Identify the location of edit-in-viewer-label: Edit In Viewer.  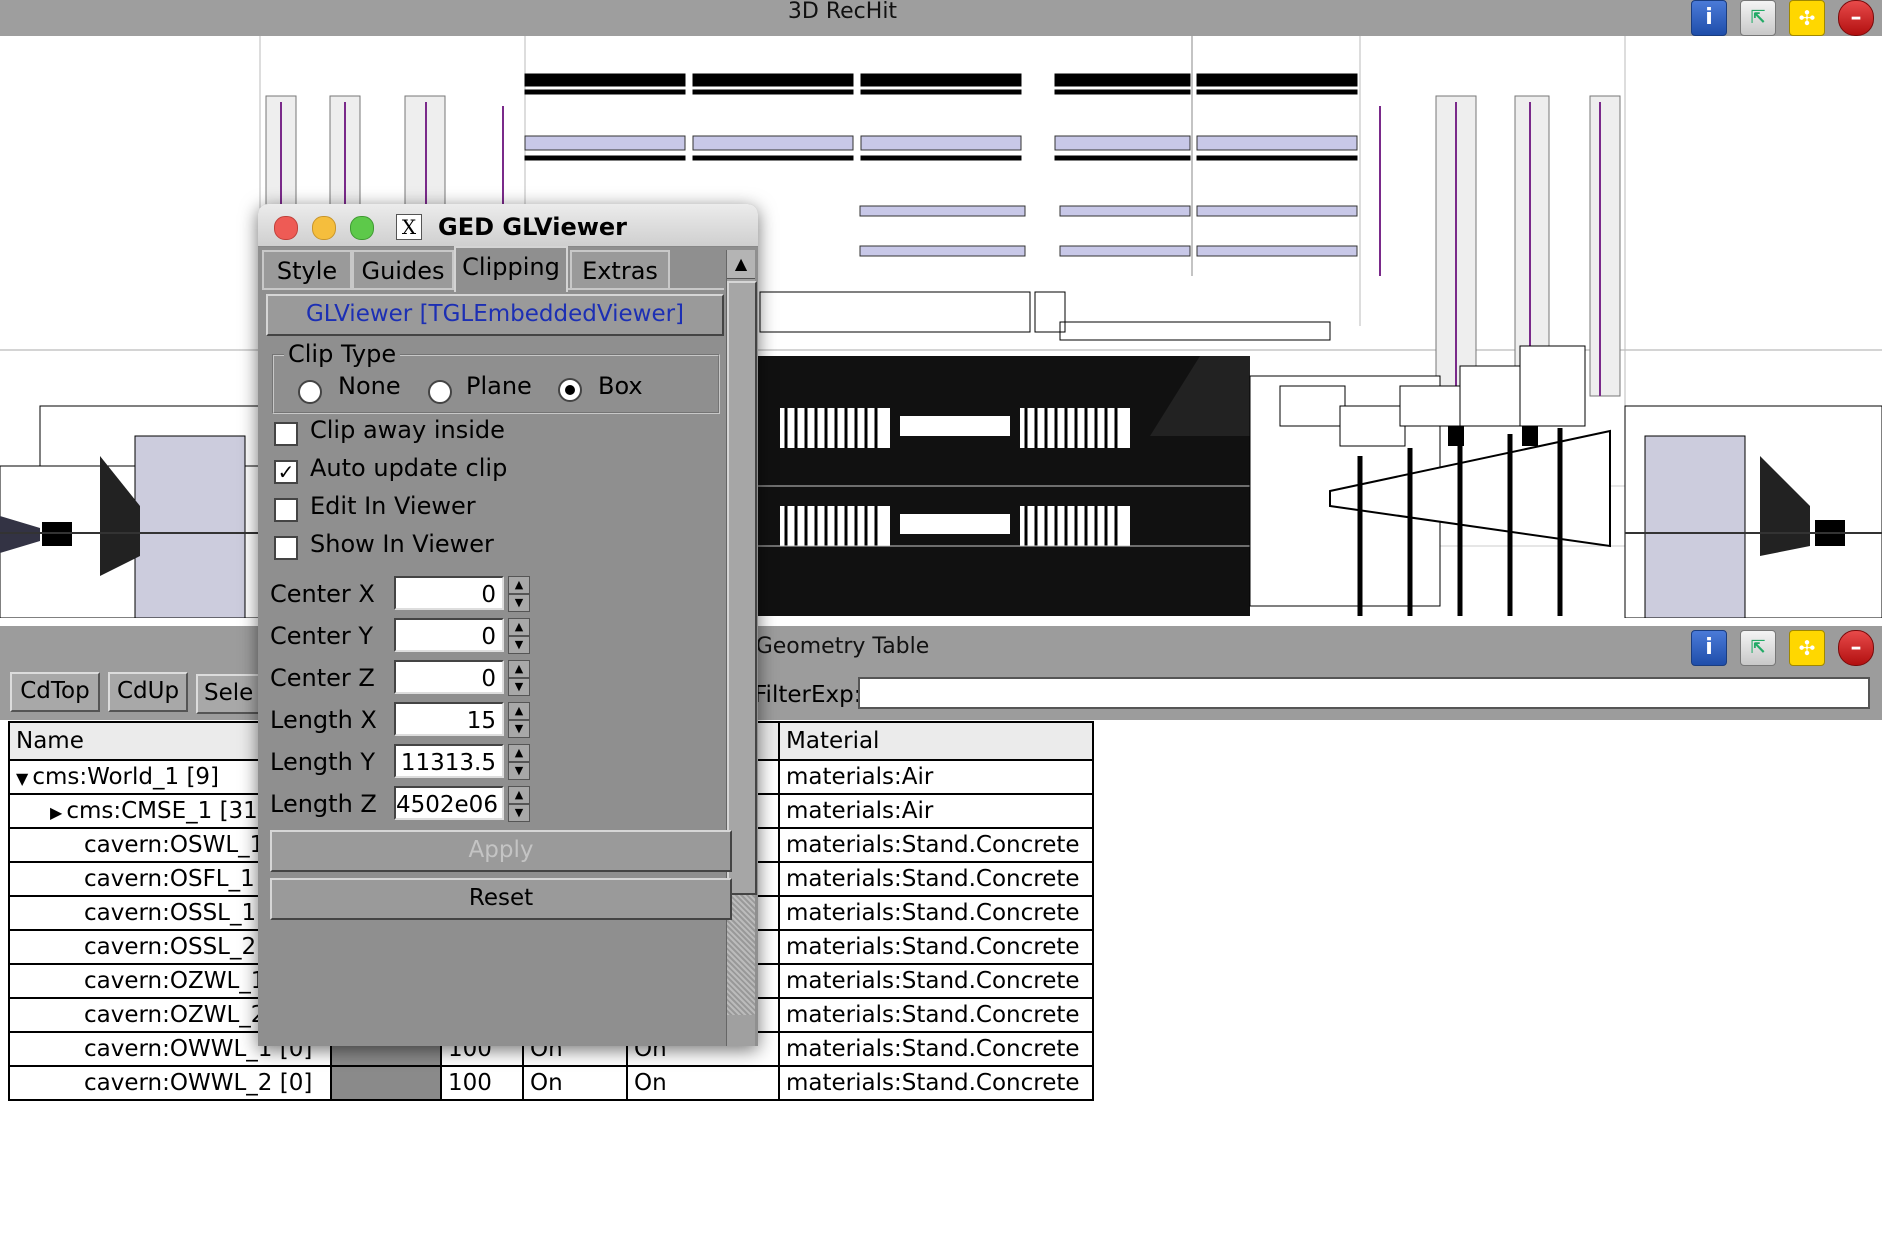
(393, 506).